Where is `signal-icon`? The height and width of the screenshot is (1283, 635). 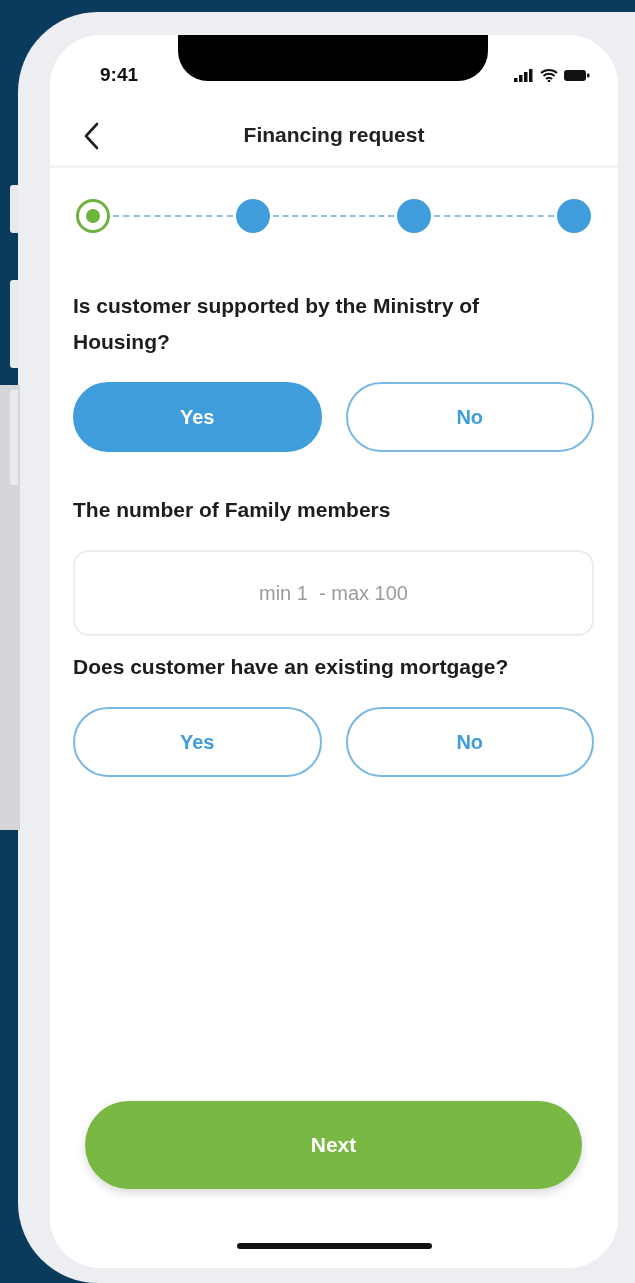 signal-icon is located at coordinates (524, 75).